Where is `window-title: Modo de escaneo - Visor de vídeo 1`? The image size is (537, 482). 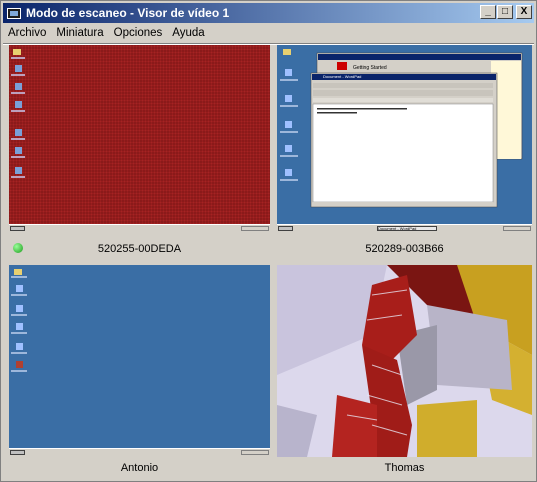 window-title: Modo de escaneo - Visor de vídeo 1 is located at coordinates (128, 13).